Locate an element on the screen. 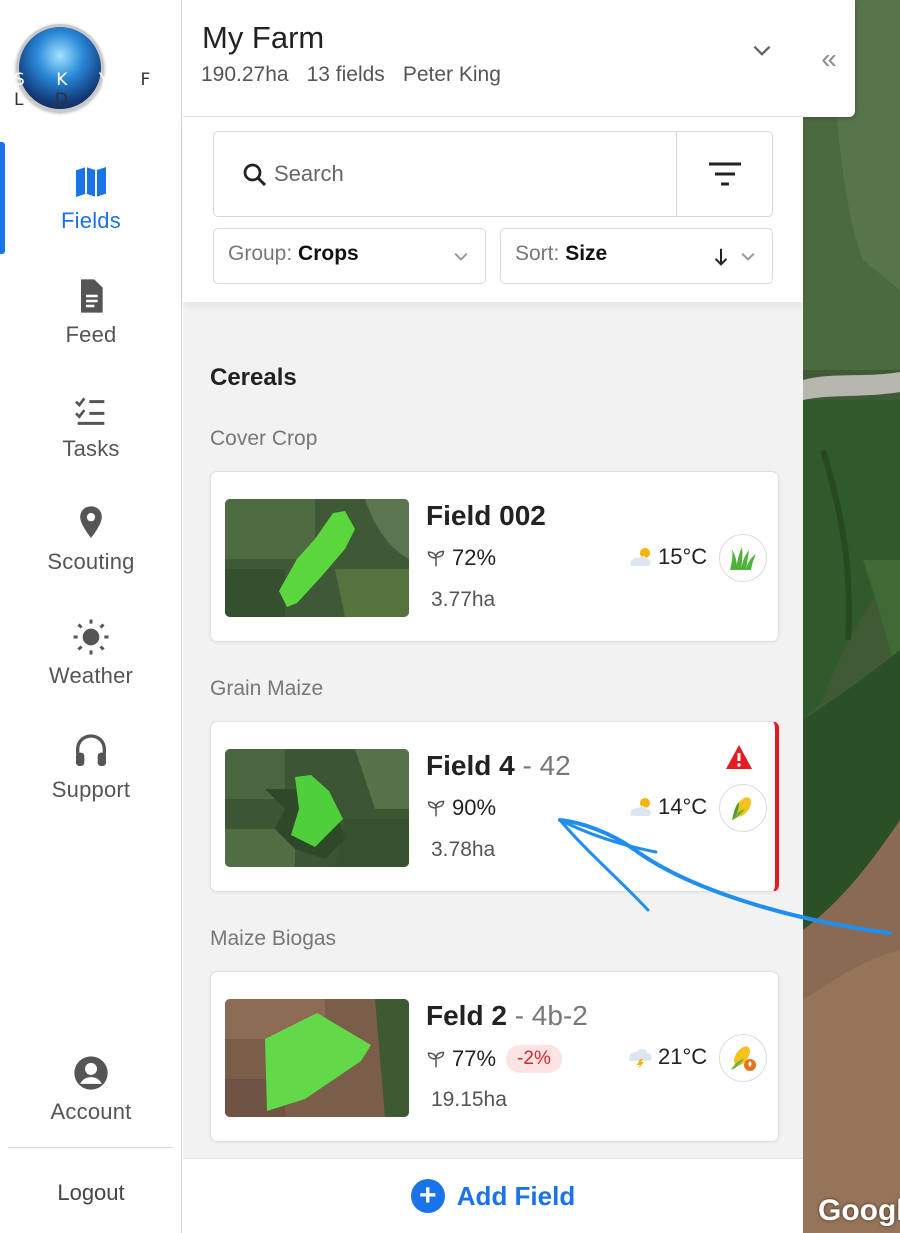 This screenshot has height=1233, width=900. field-weather: 21°C is located at coordinates (666, 1057).